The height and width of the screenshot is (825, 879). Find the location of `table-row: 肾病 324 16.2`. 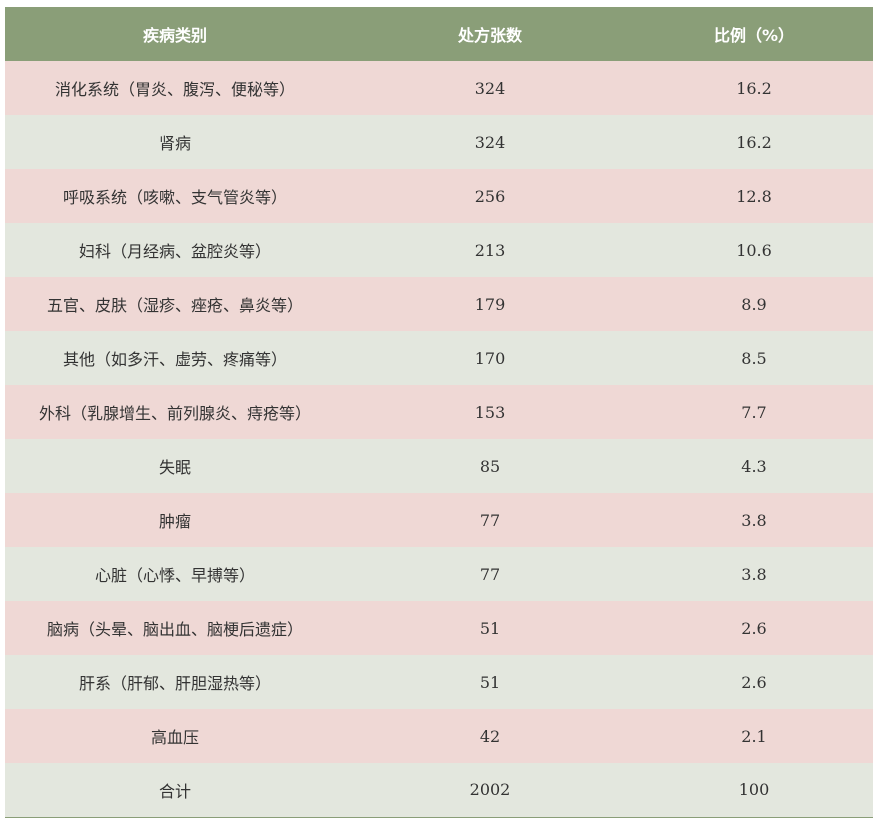

table-row: 肾病 324 16.2 is located at coordinates (439, 142).